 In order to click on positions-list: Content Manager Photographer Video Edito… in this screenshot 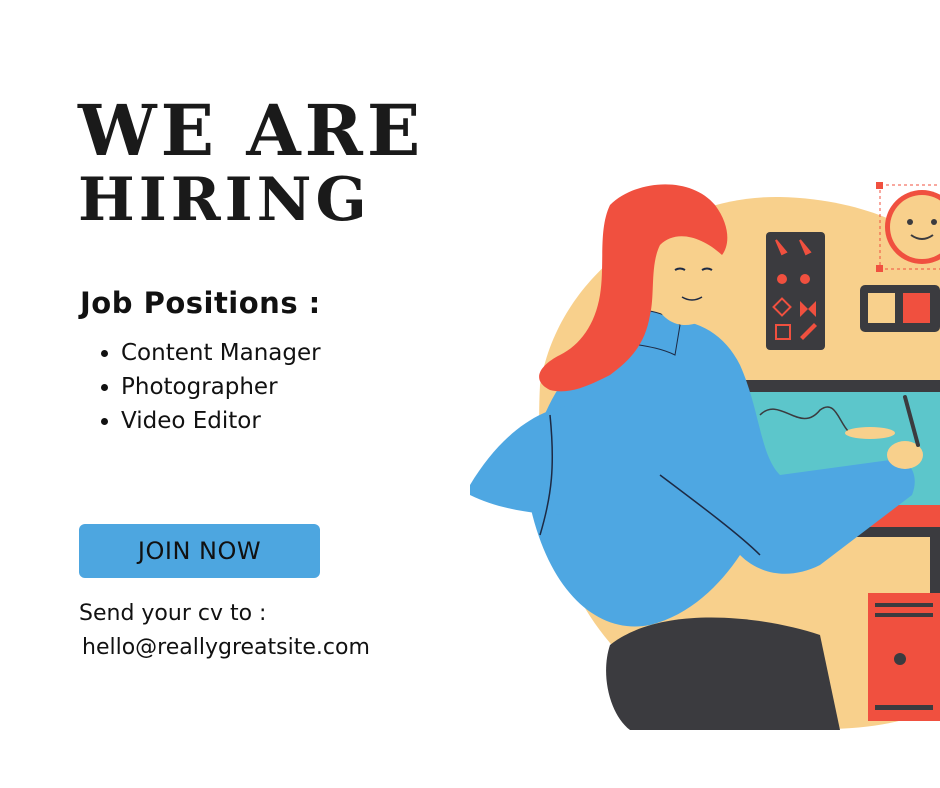, I will do `click(211, 387)`.